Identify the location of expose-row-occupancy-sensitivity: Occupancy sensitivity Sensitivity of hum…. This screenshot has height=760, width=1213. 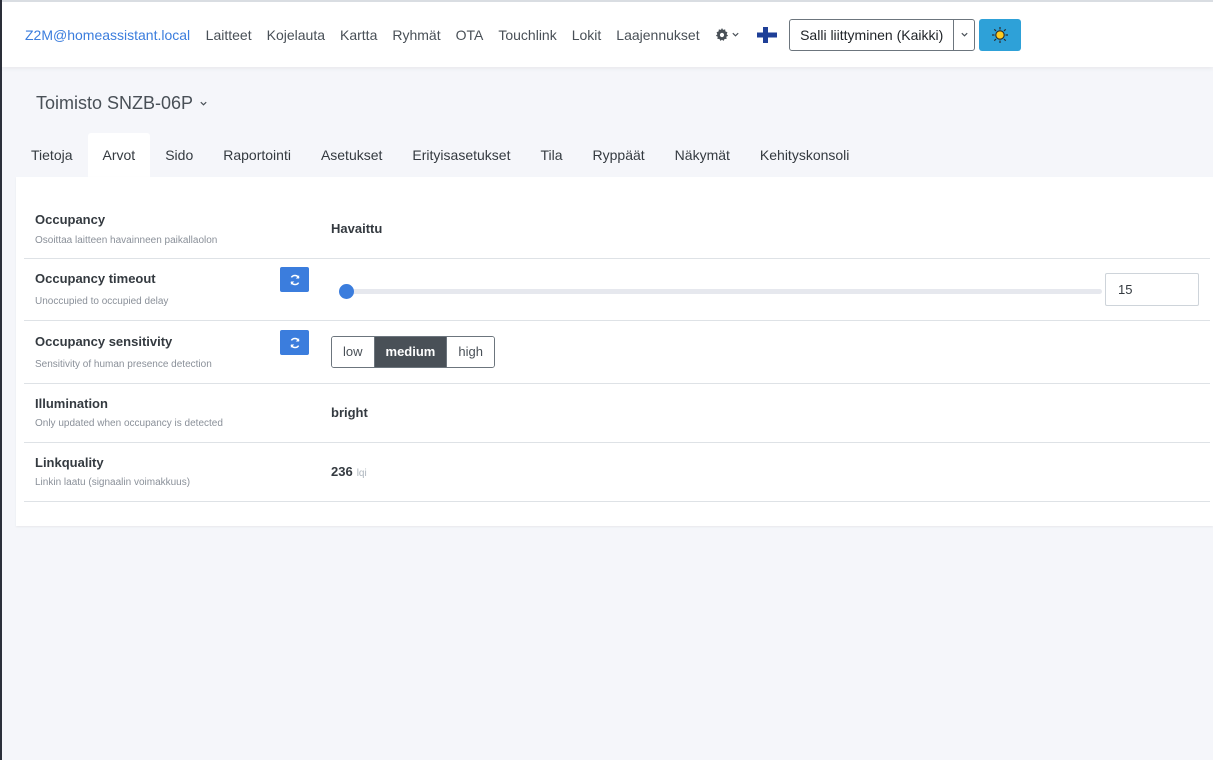
(617, 352).